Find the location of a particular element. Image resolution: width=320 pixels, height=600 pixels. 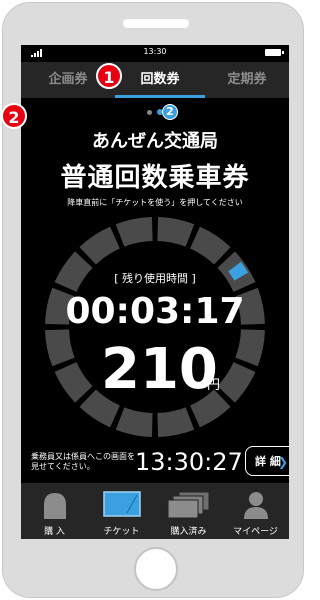

live-clock: 13:30:27 is located at coordinates (189, 462).